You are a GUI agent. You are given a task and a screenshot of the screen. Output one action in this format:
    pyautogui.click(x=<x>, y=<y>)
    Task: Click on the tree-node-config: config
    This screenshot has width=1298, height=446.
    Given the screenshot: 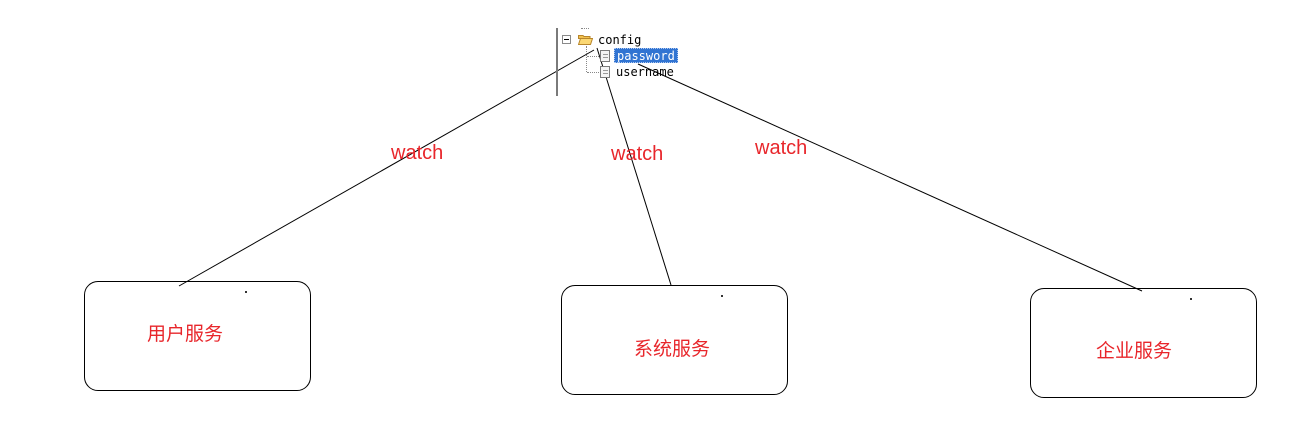 What is the action you would take?
    pyautogui.click(x=619, y=40)
    